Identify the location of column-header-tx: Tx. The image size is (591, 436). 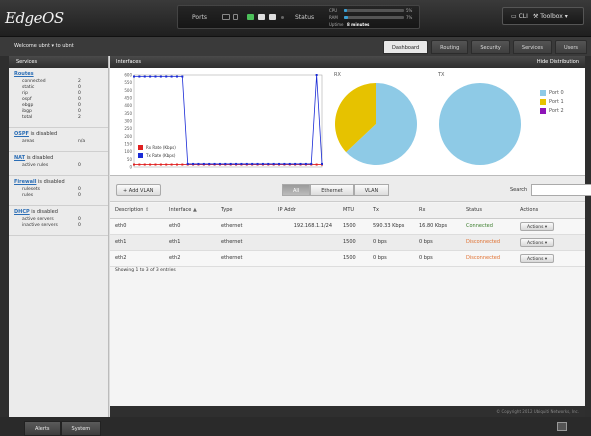
(391, 211).